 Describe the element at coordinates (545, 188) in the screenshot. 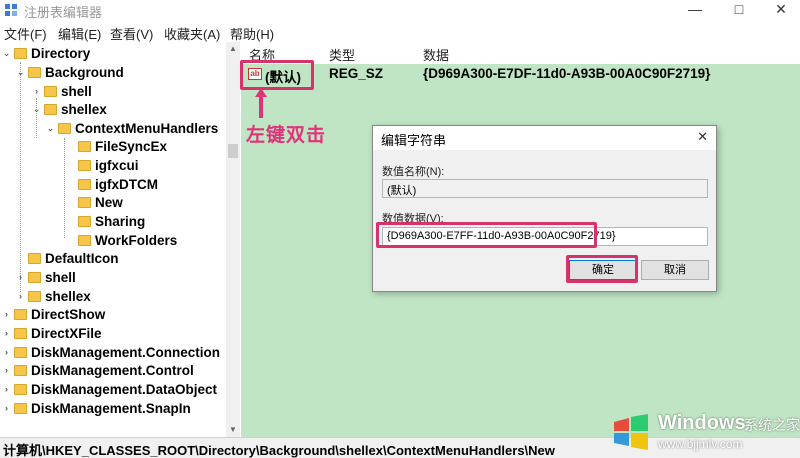

I see `value-name-field: (默认)` at that location.